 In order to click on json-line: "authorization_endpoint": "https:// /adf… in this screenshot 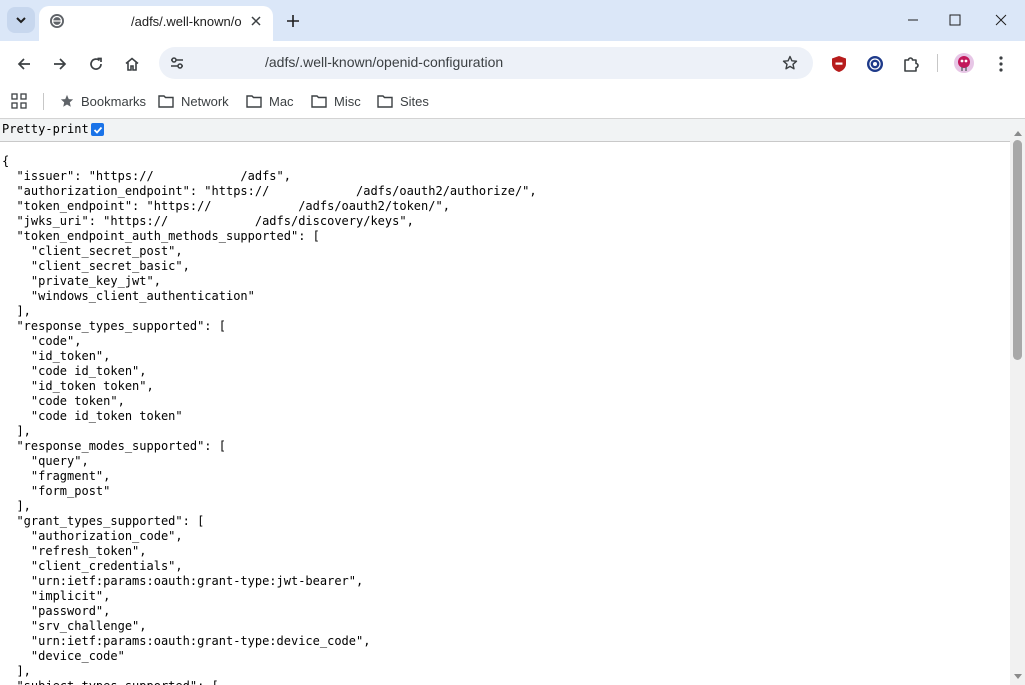, I will do `click(269, 191)`.